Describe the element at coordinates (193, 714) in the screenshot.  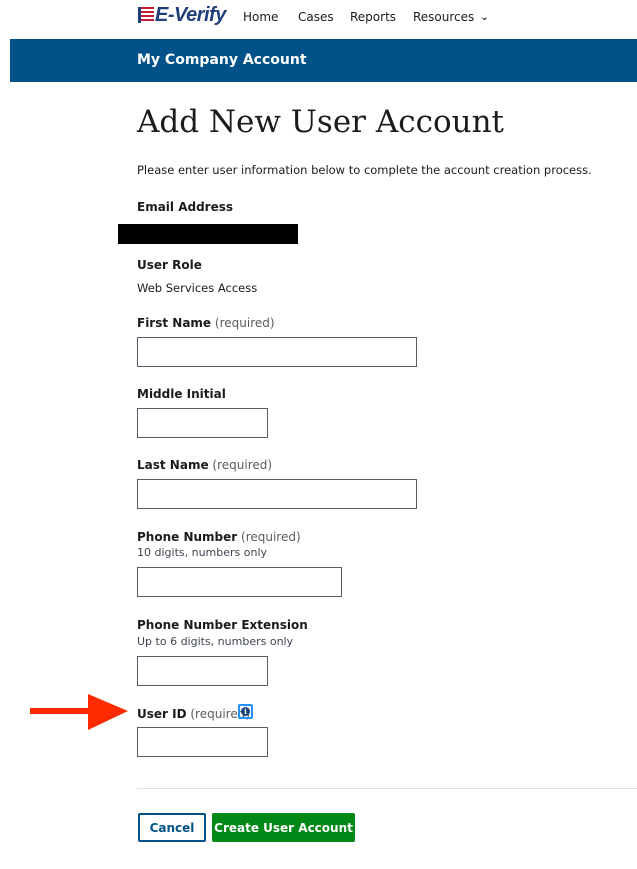
I see `user-id-label: User ID (required)` at that location.